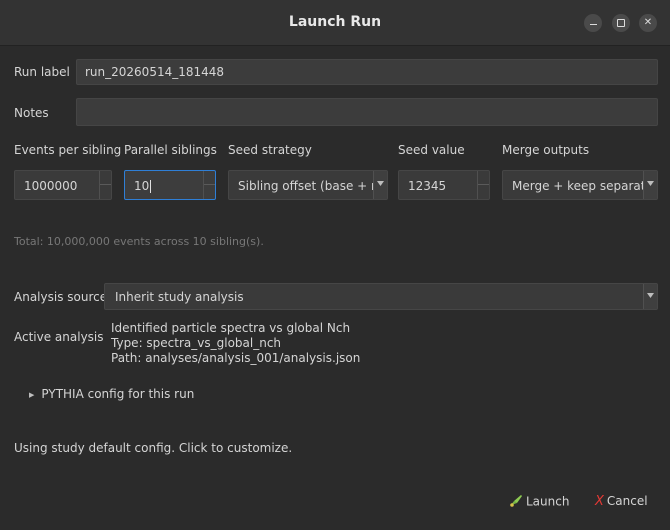  Describe the element at coordinates (381, 296) in the screenshot. I see `analysis-source-combobox: Inherit study analysis` at that location.